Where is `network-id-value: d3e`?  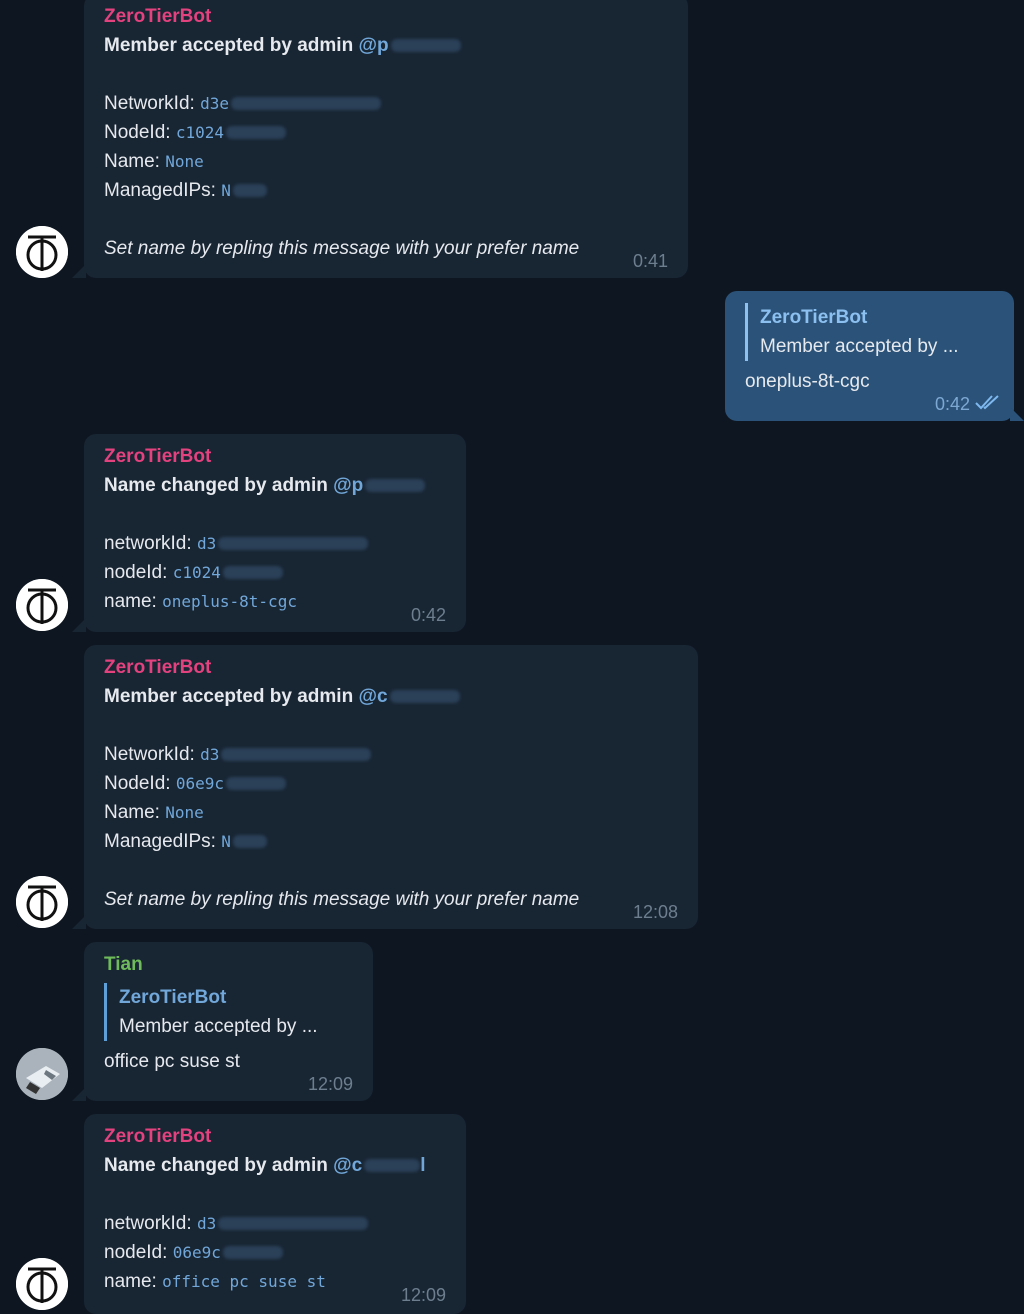
network-id-value: d3e is located at coordinates (214, 103).